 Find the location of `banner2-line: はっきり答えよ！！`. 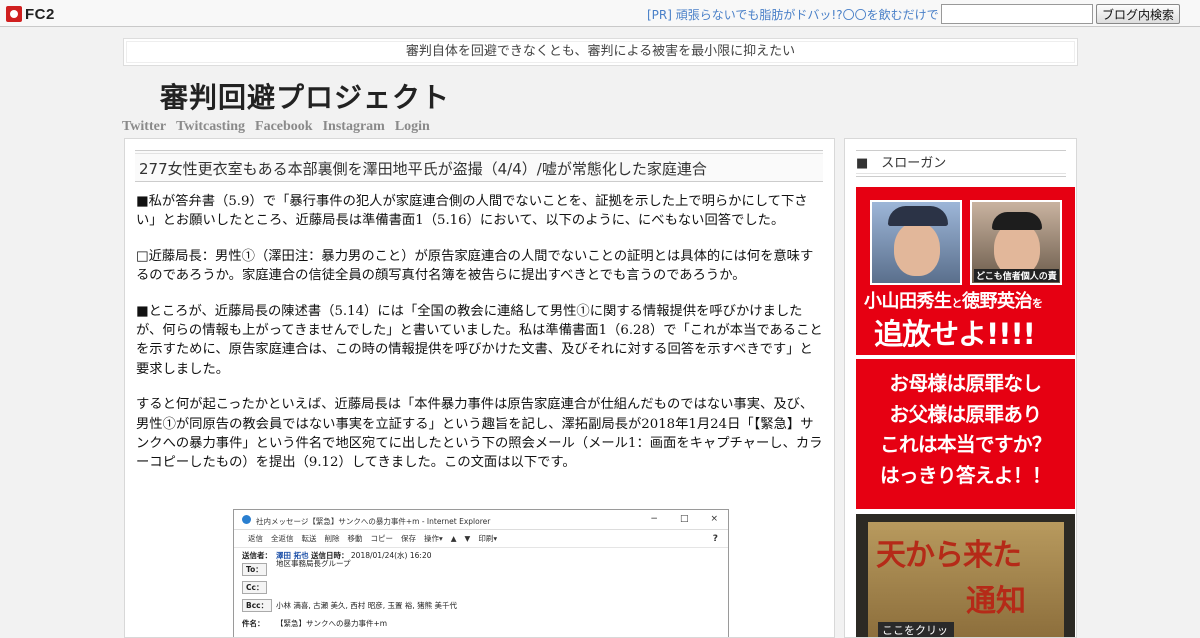

banner2-line: はっきり答えよ！！ is located at coordinates (965, 475).